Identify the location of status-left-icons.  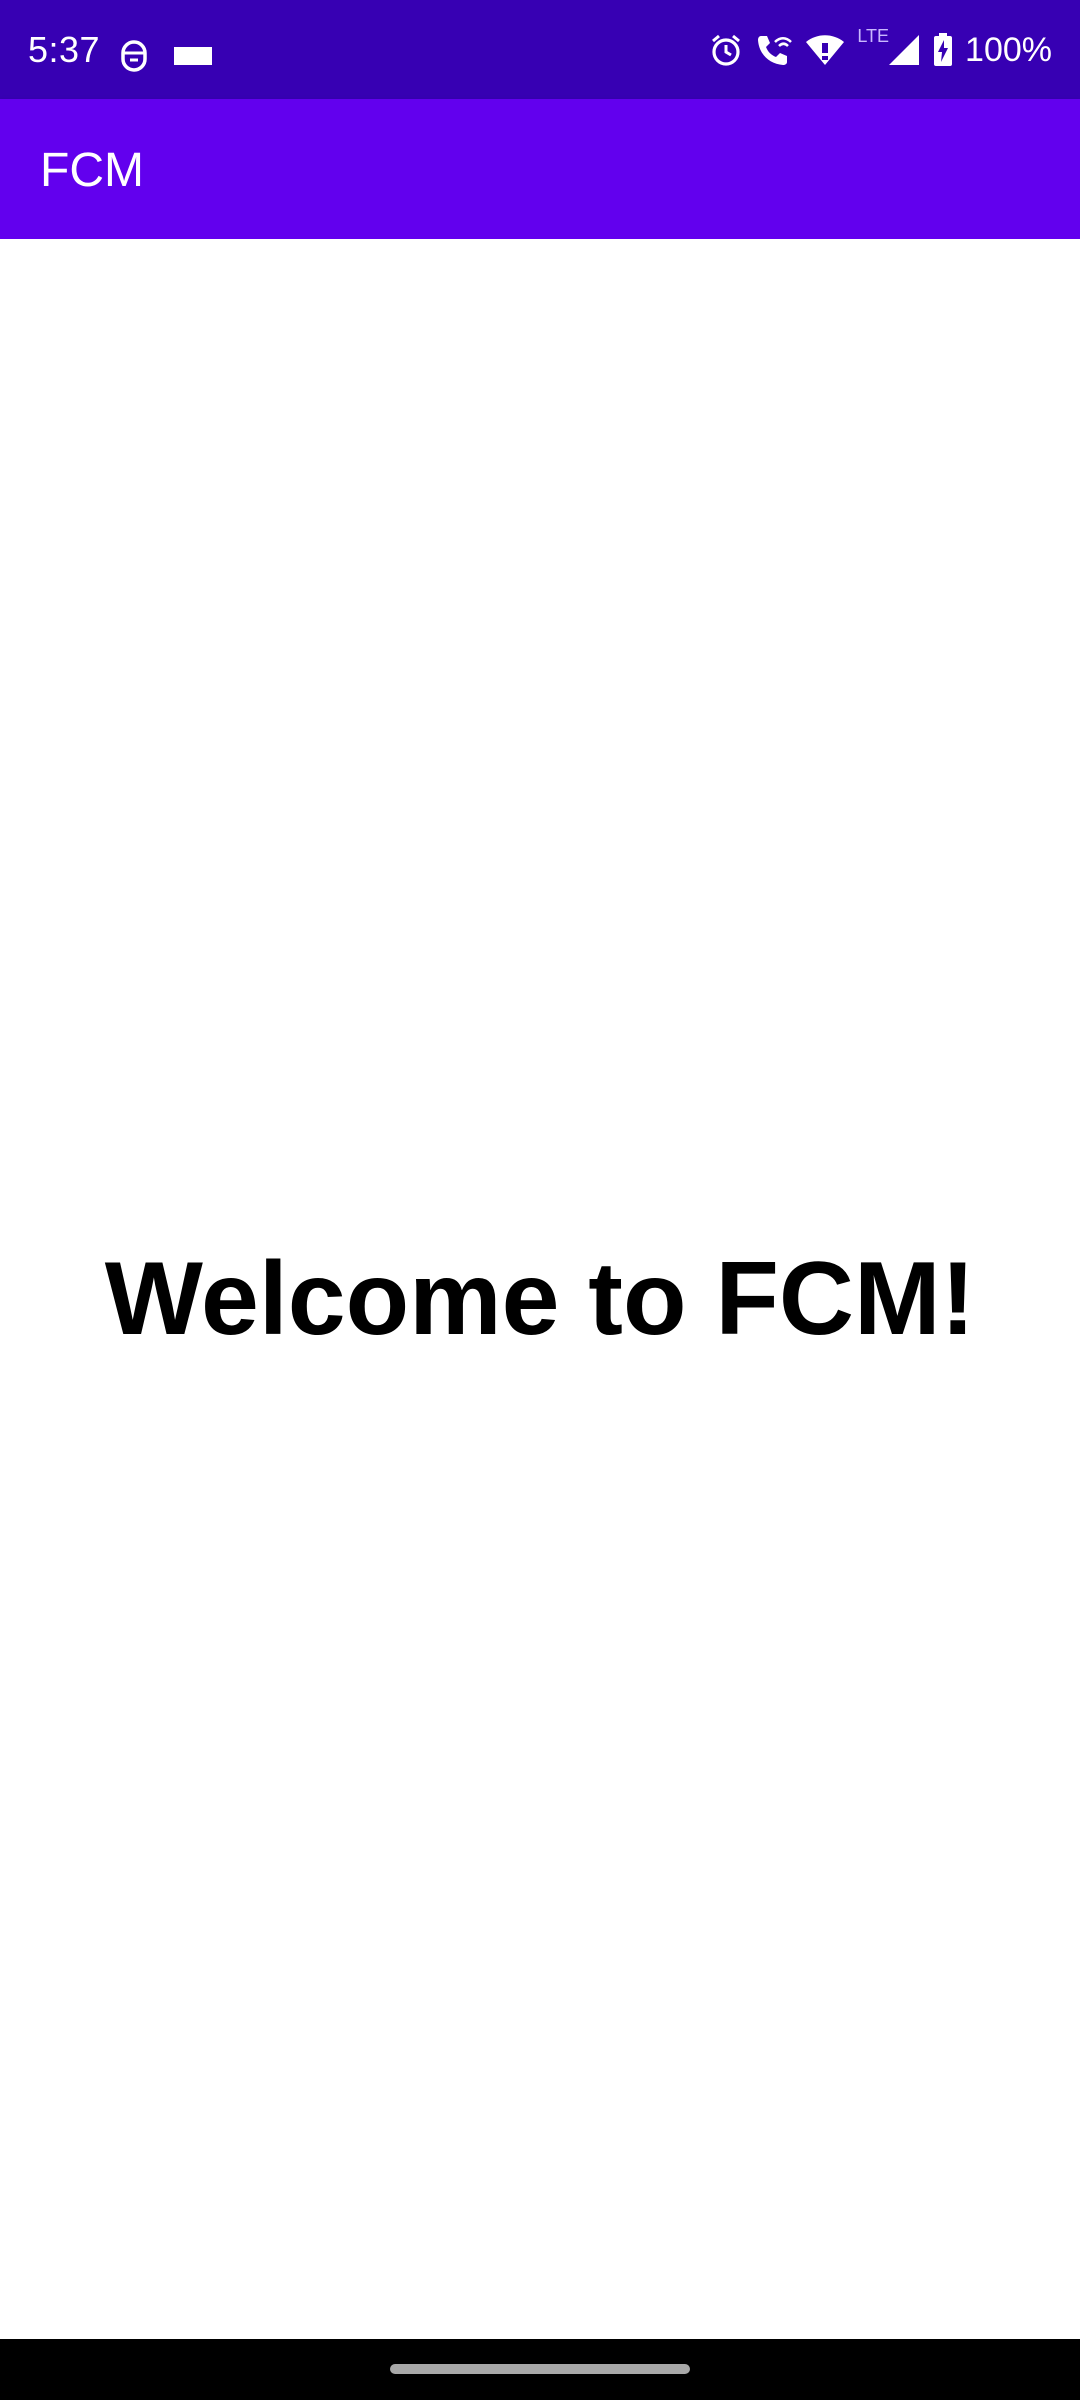
(166, 56).